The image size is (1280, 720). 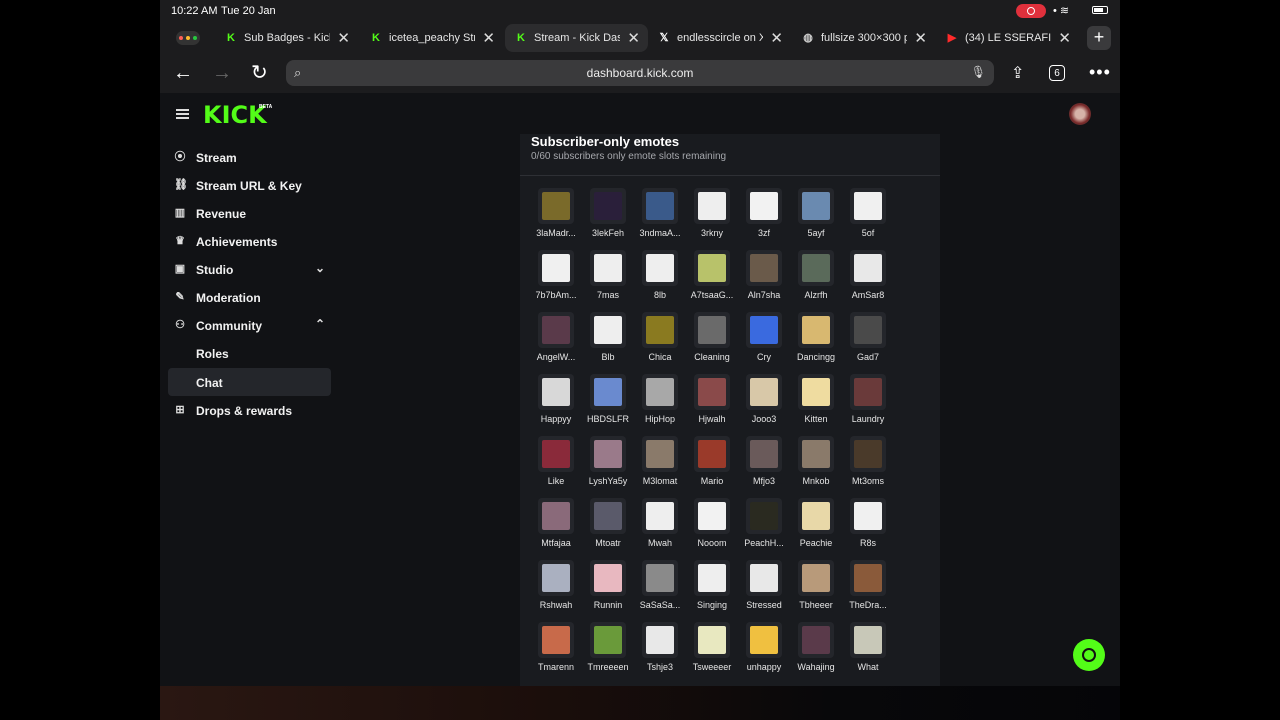 What do you see at coordinates (576, 38) in the screenshot?
I see `tab-stream-dashboard: K Stream - Kick Dashboard ✕` at bounding box center [576, 38].